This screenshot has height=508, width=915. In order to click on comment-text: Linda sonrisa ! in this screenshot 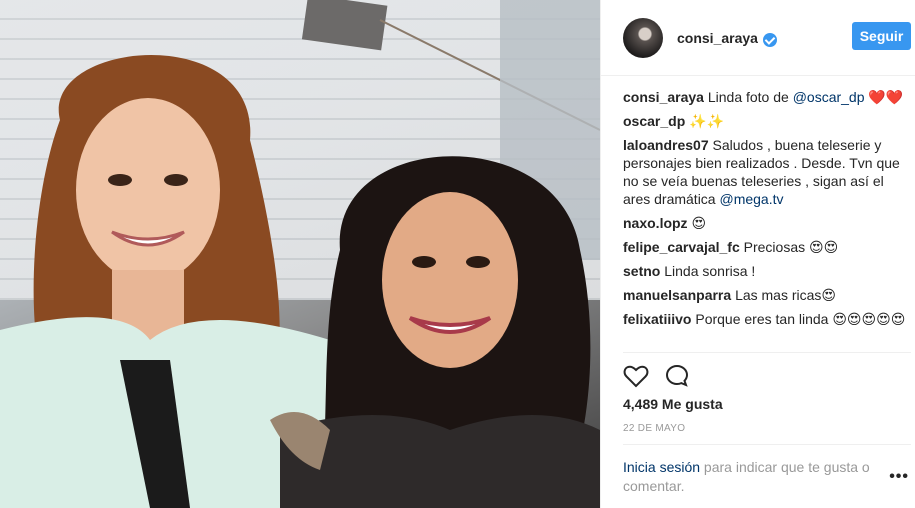, I will do `click(710, 271)`.